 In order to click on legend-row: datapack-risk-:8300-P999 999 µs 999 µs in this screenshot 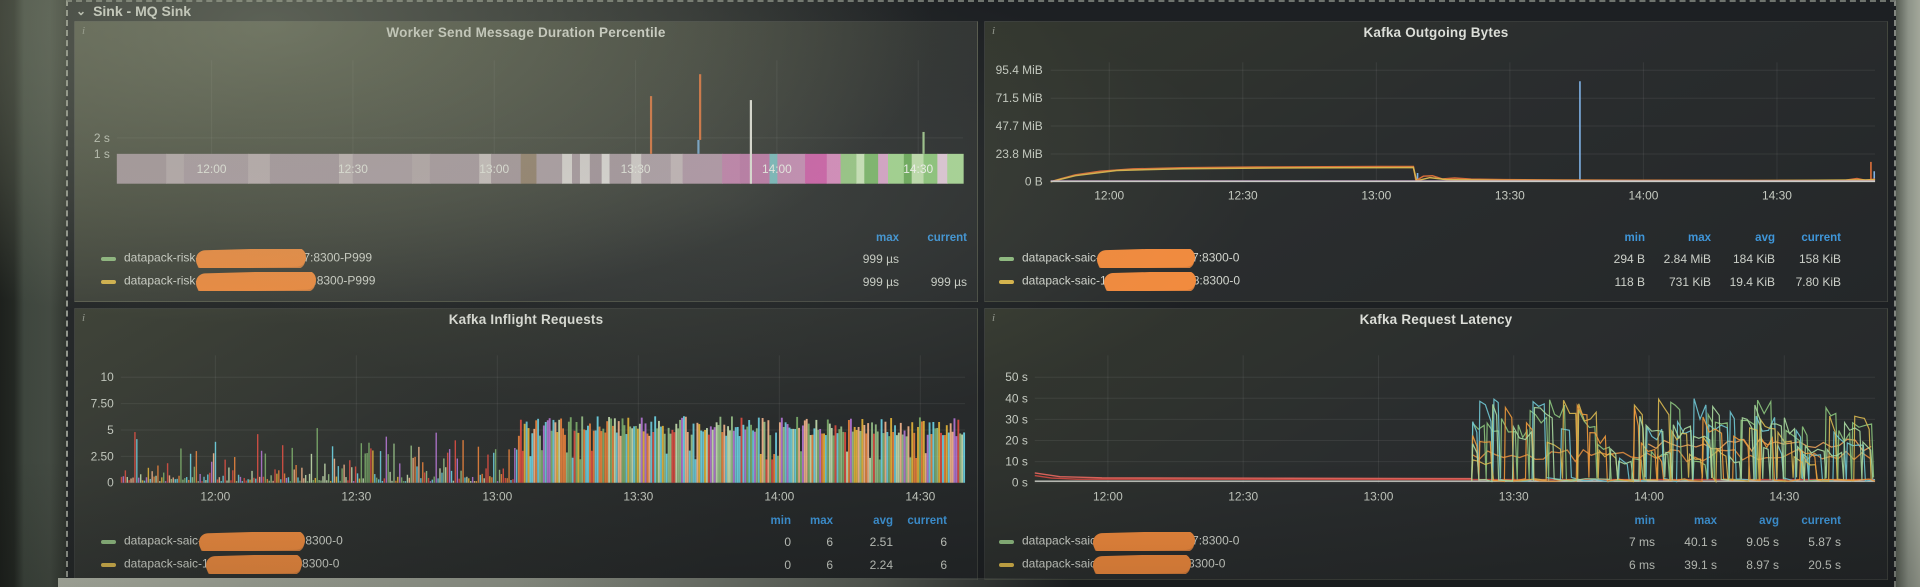, I will do `click(534, 281)`.